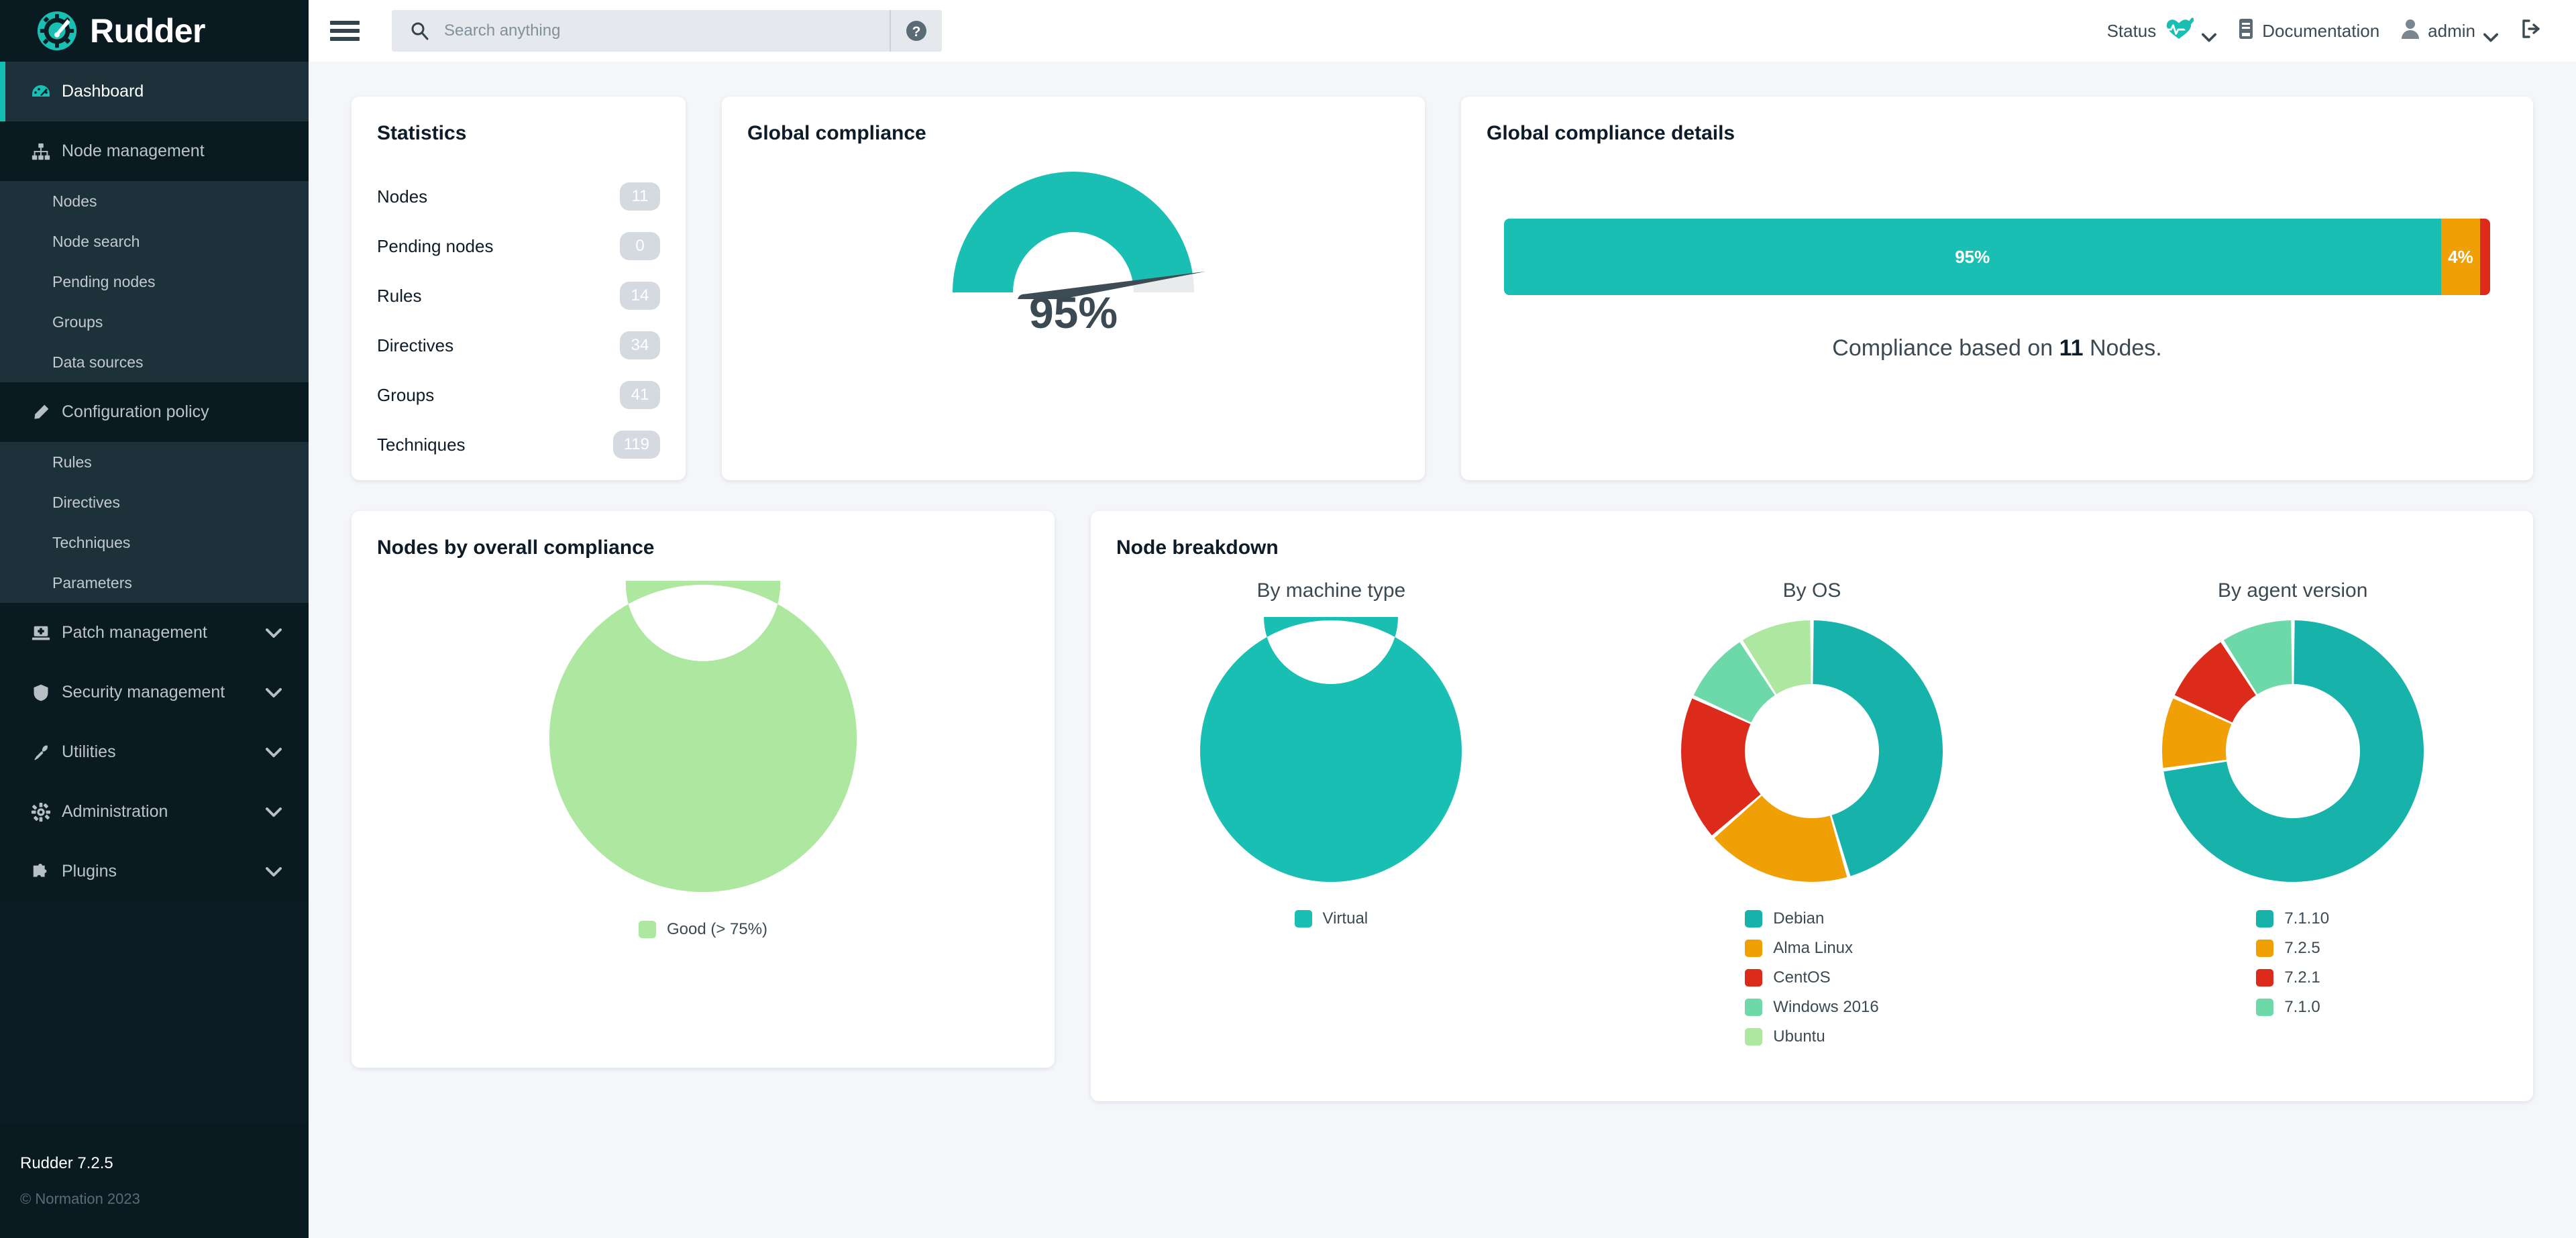 The width and height of the screenshot is (2576, 1238). Describe the element at coordinates (518, 296) in the screenshot. I see `list-item: Rules 14` at that location.